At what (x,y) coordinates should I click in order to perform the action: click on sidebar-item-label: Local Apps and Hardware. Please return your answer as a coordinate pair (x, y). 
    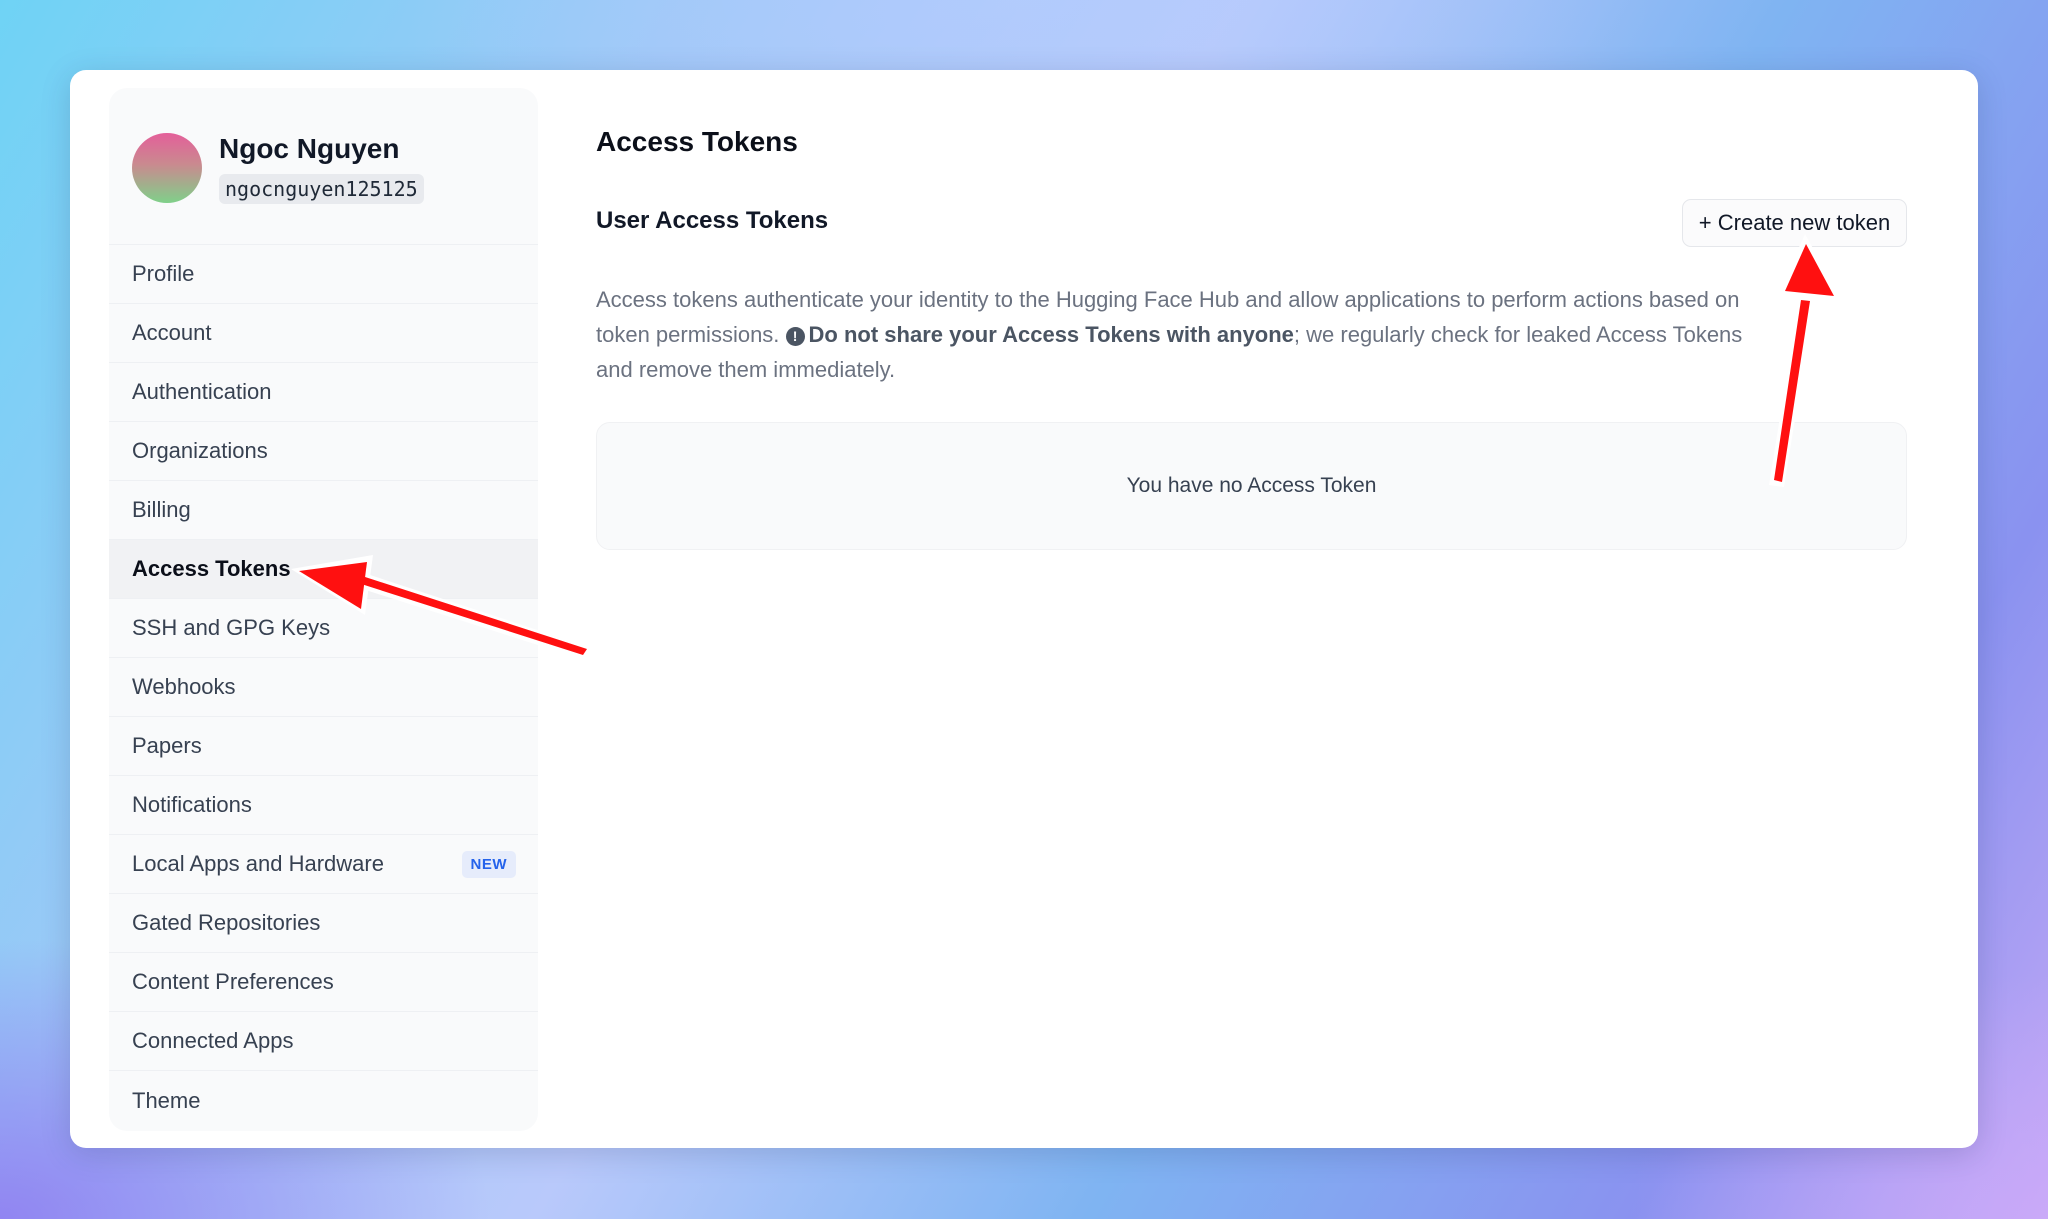
    Looking at the image, I should click on (258, 863).